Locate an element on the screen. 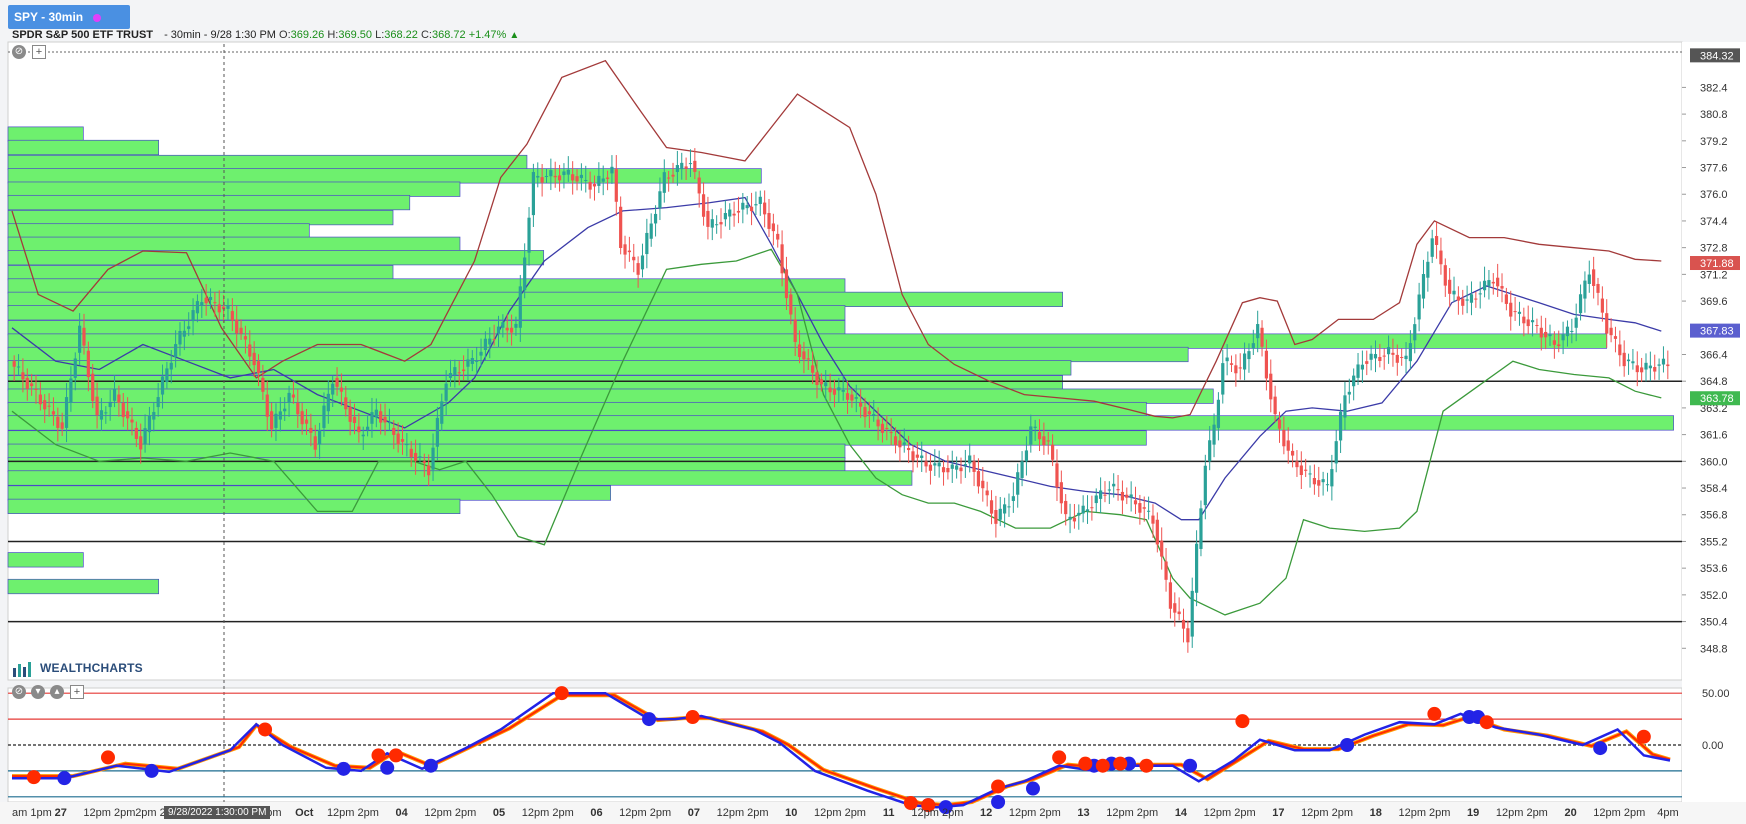 This screenshot has width=1746, height=824. move-up-icon: ▴ is located at coordinates (57, 692).